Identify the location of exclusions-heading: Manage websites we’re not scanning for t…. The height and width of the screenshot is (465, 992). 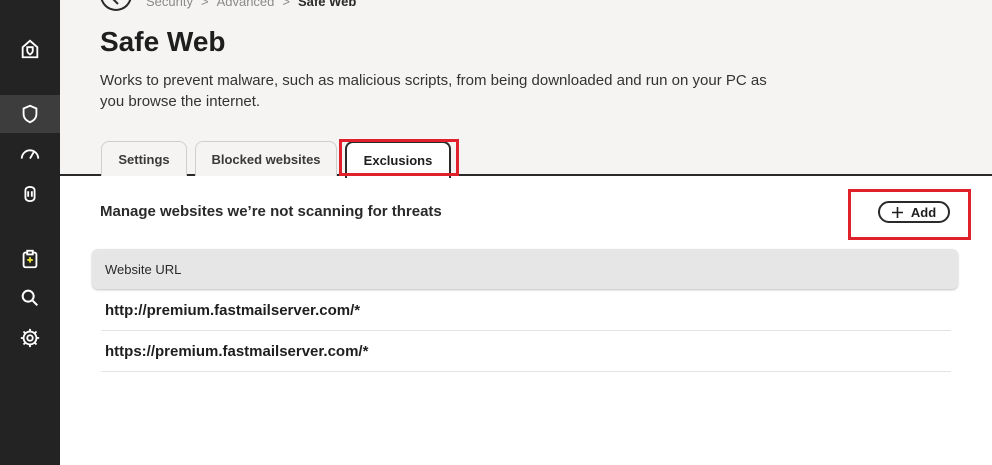
(271, 211).